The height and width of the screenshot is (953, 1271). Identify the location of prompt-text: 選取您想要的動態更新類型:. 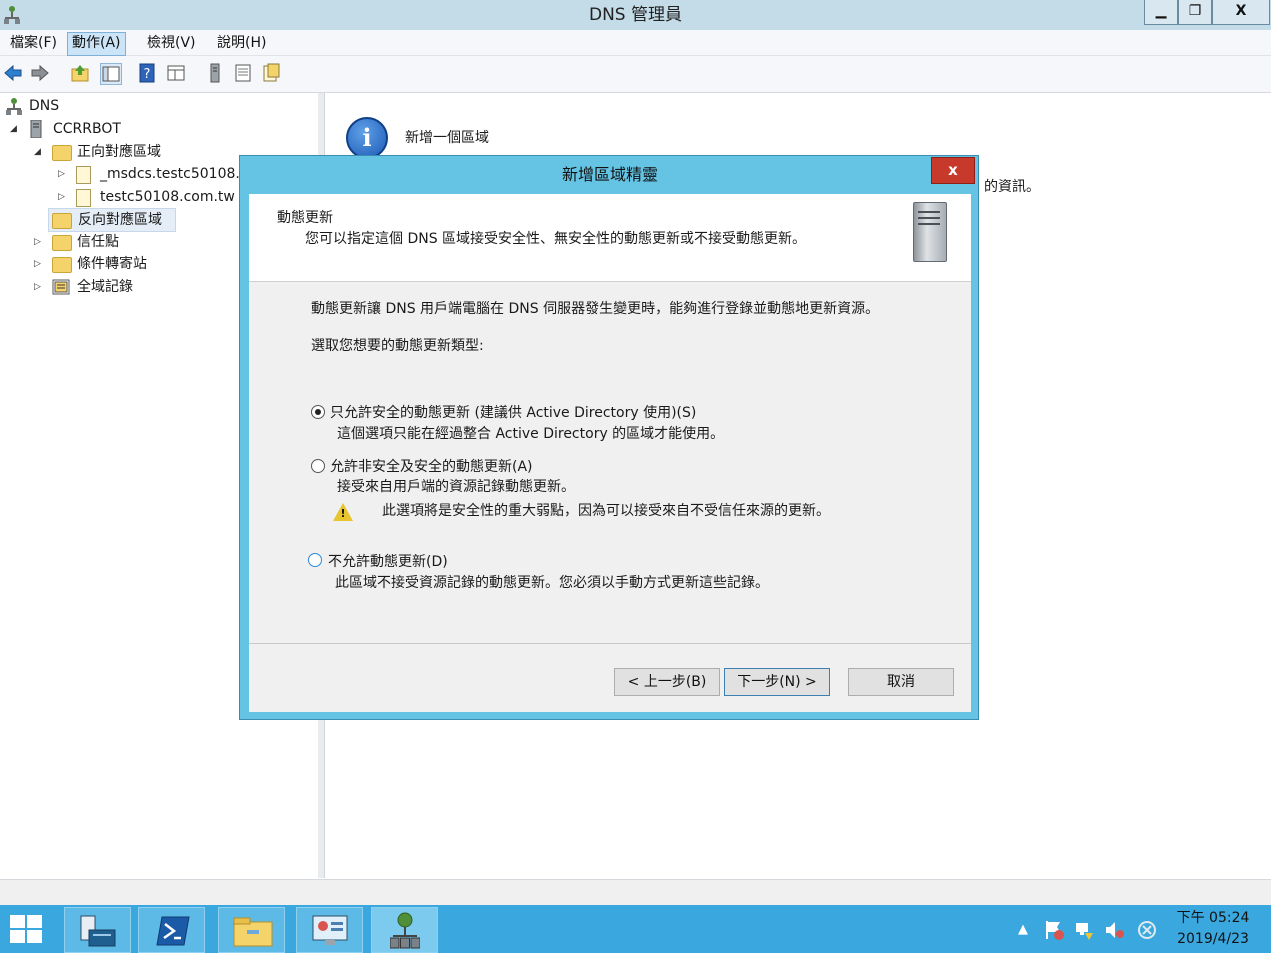
(397, 346).